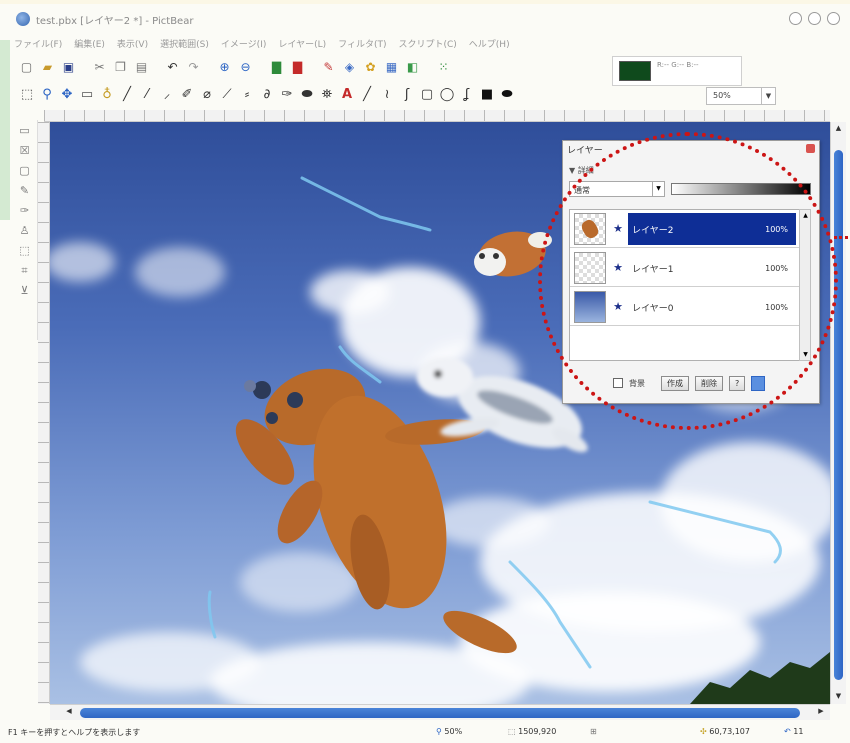 This screenshot has height=743, width=850. I want to click on layer-opacity: 100%, so click(776, 307).